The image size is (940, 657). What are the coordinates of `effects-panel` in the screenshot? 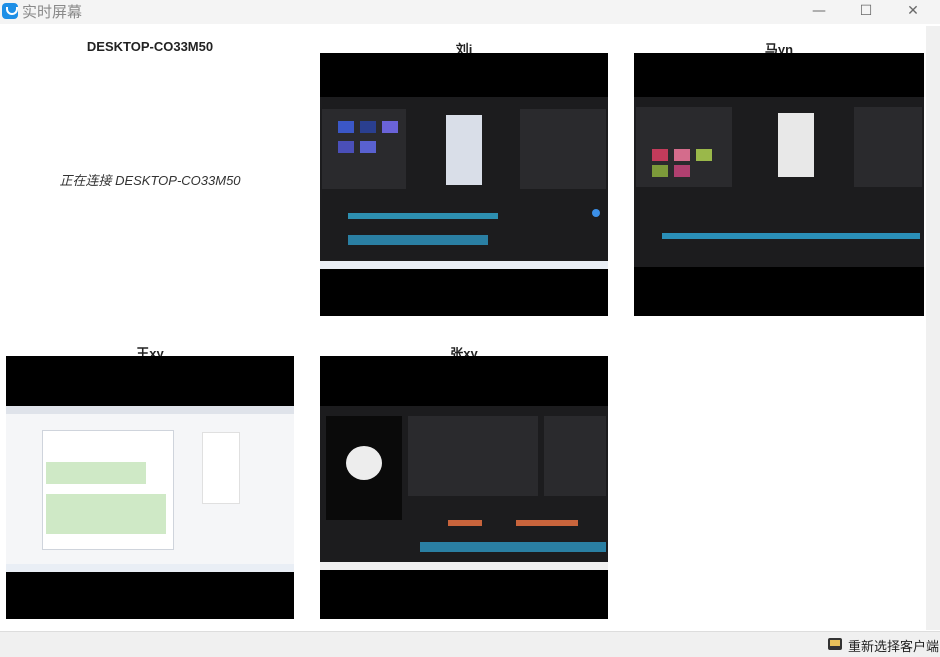 It's located at (473, 456).